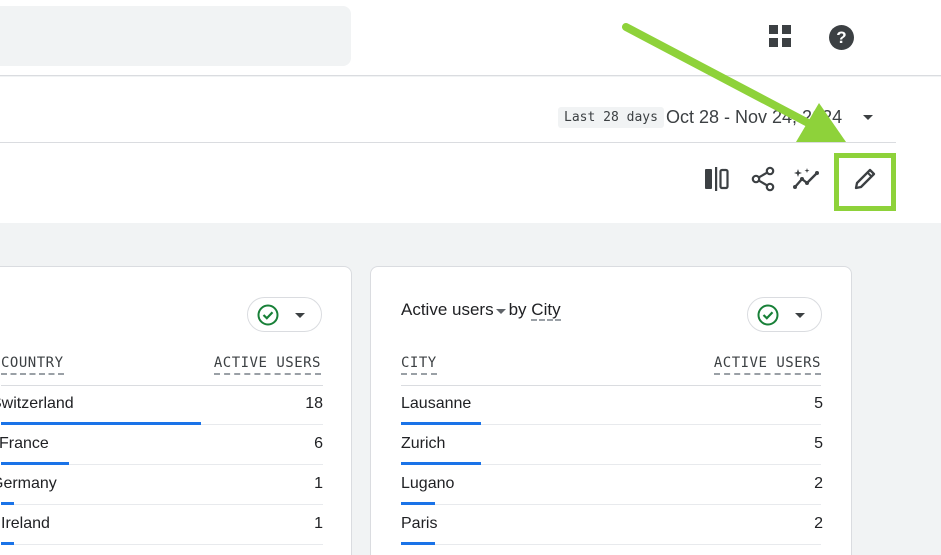 Image resolution: width=941 pixels, height=555 pixels. Describe the element at coordinates (175, 485) in the screenshot. I see `table-row: Germany 1` at that location.